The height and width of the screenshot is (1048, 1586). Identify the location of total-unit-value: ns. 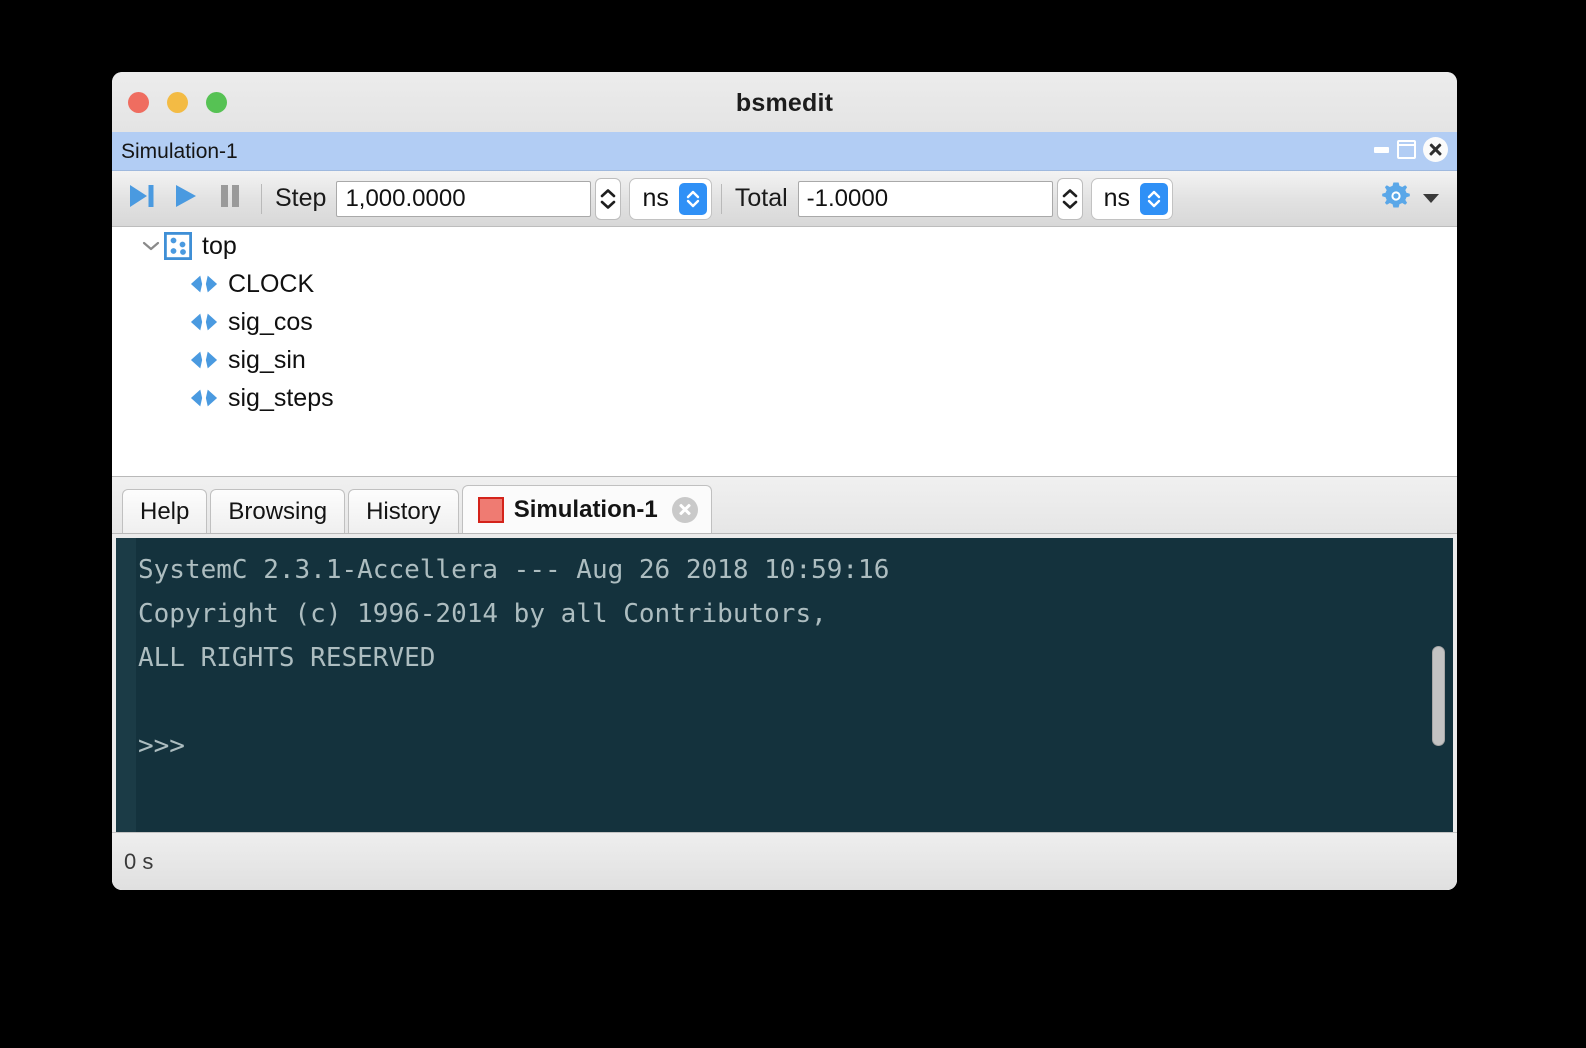
(1117, 198).